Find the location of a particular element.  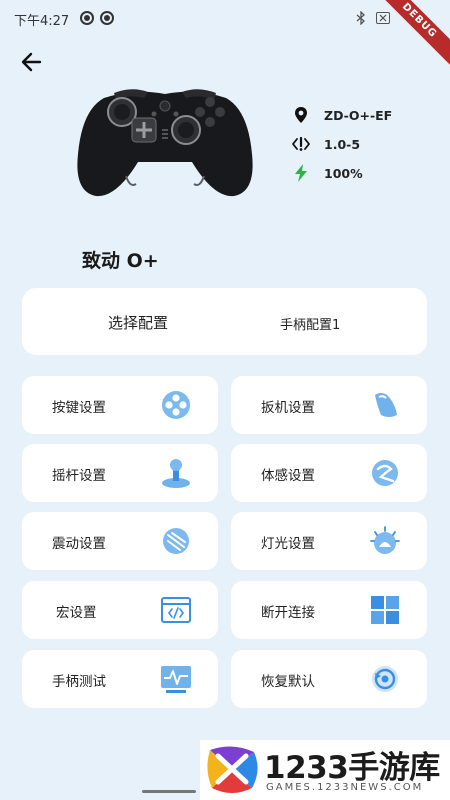

watermark-logo-icon is located at coordinates (232, 769).